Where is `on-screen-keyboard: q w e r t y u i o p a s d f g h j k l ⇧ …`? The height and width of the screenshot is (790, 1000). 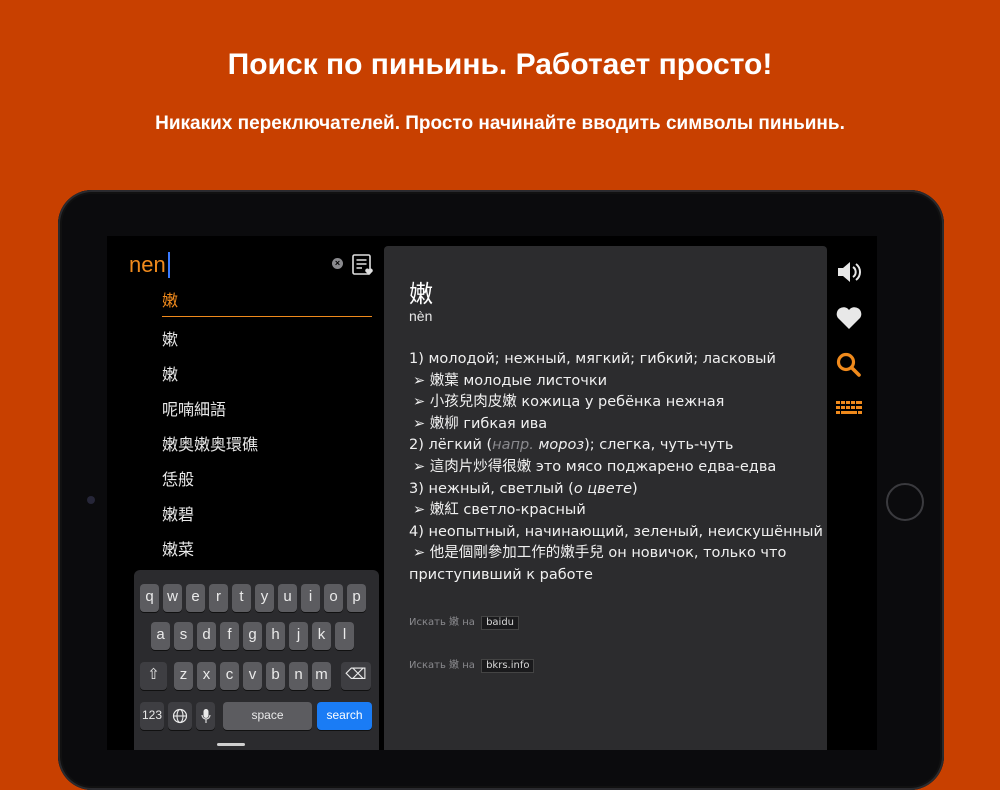 on-screen-keyboard: q w e r t y u i o p a s d f g h j k l ⇧ … is located at coordinates (256, 660).